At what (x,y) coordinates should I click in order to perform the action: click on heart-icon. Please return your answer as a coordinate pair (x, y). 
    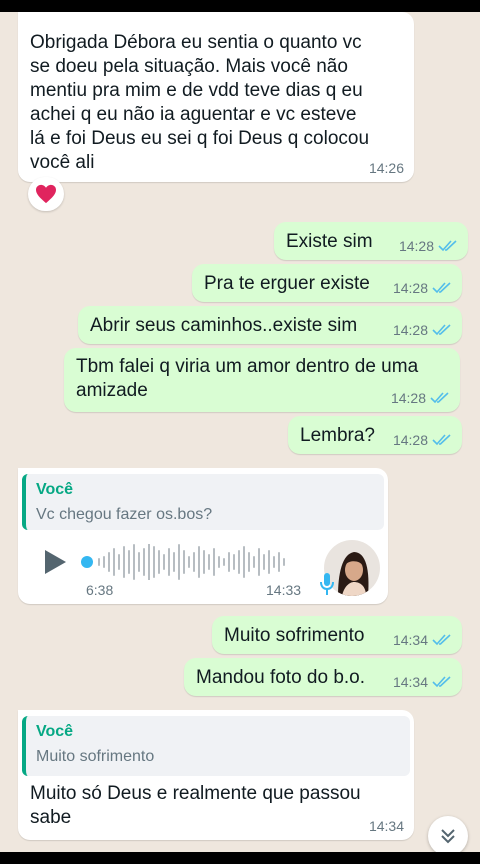
    Looking at the image, I should click on (46, 194).